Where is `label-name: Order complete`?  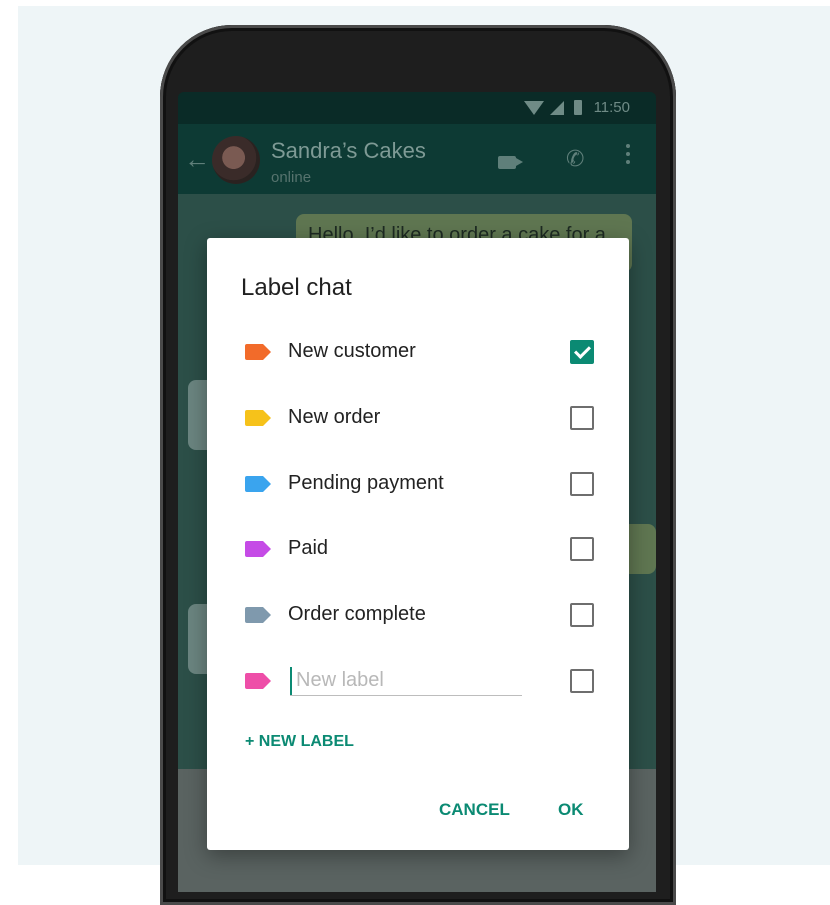 label-name: Order complete is located at coordinates (357, 614).